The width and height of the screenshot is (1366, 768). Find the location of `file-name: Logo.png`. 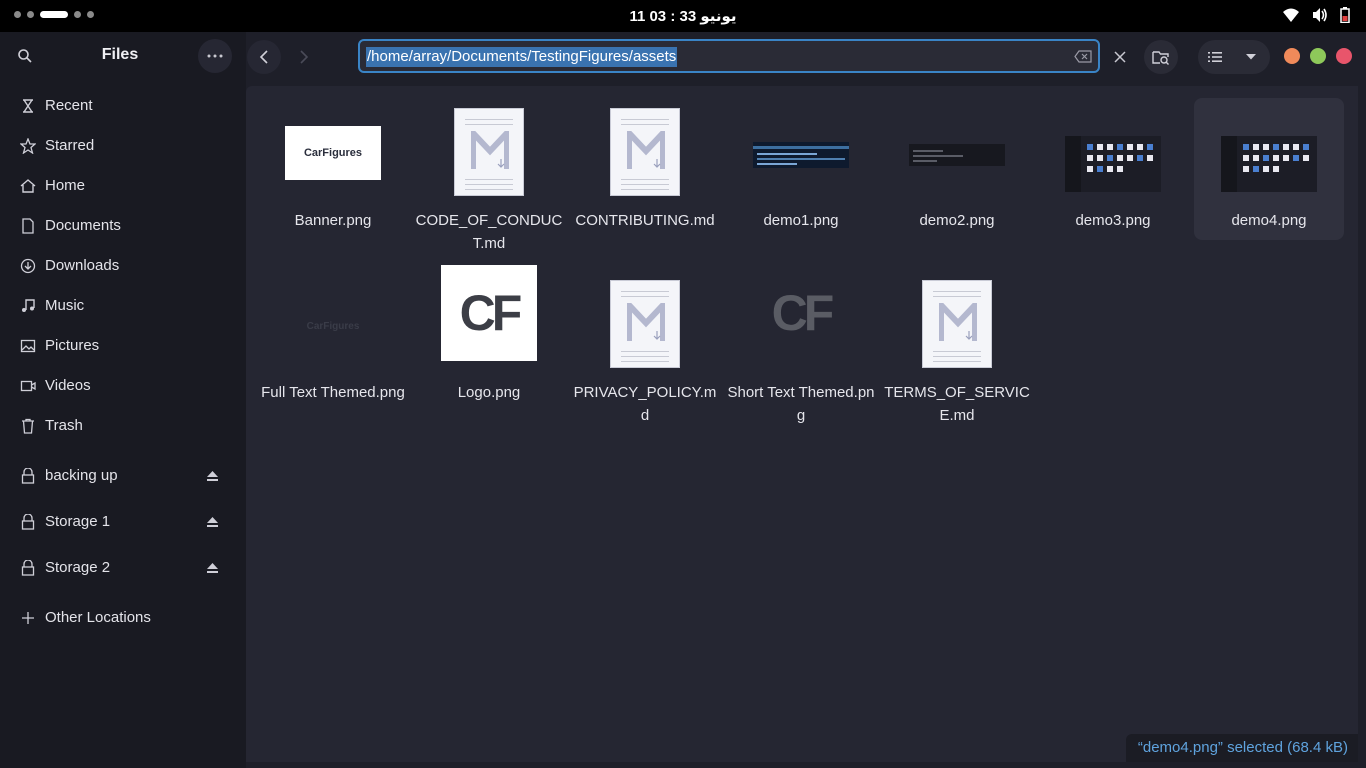

file-name: Logo.png is located at coordinates (489, 392).